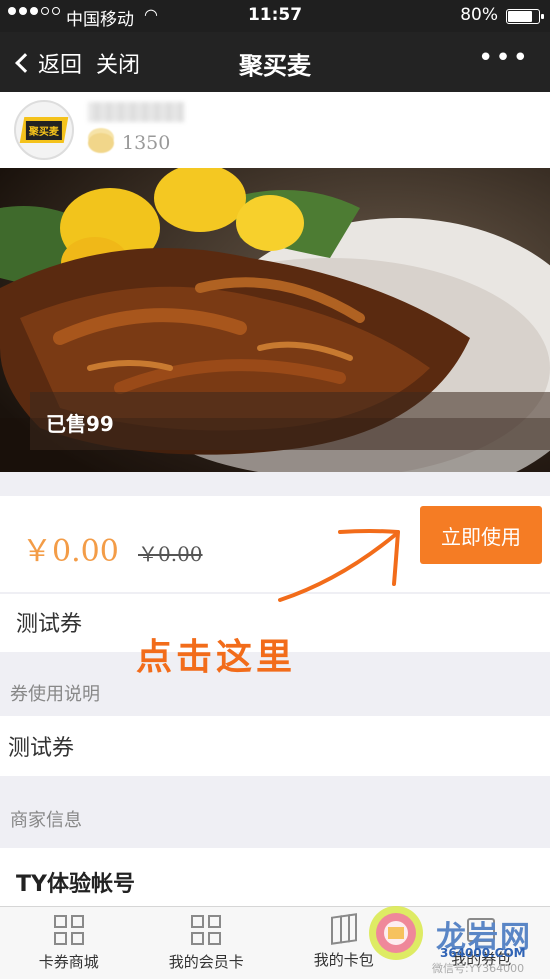  Describe the element at coordinates (275, 746) in the screenshot. I see `usage-description-row: 测试券` at that location.